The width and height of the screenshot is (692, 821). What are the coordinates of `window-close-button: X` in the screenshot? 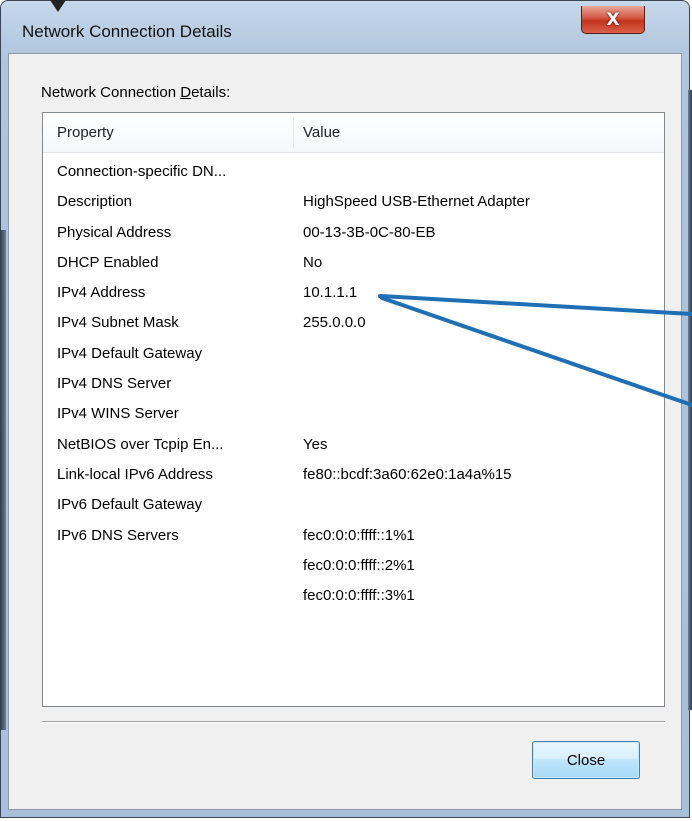 It's located at (613, 20).